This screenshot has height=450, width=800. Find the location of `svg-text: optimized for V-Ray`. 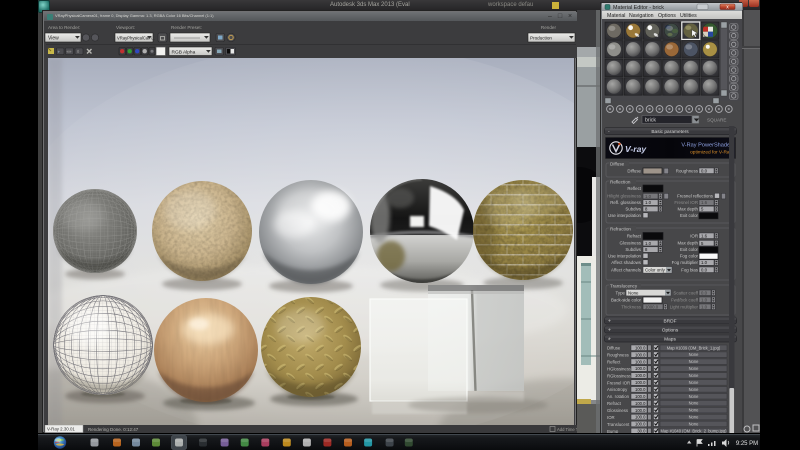

svg-text: optimized for V-Ray is located at coordinates (711, 153).